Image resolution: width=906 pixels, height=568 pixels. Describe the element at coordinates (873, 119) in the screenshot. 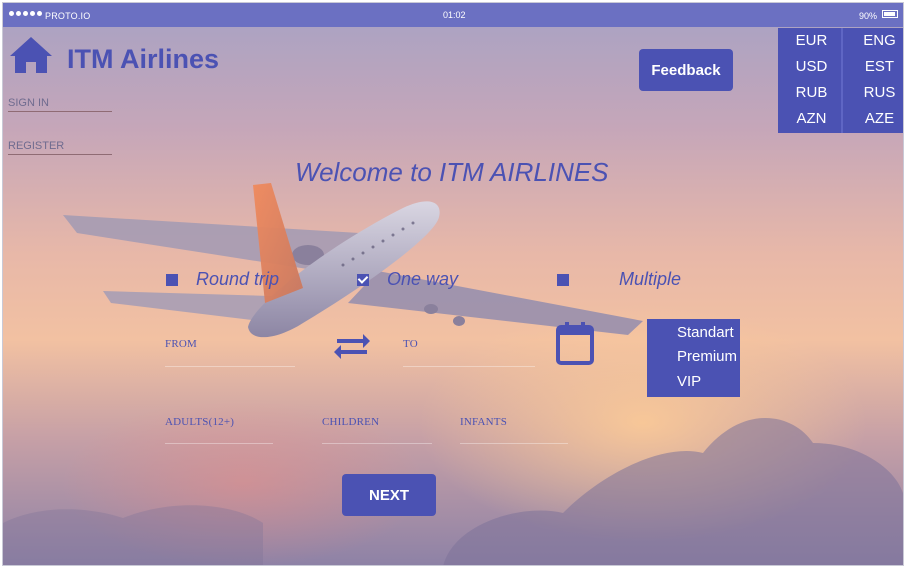

I see `language-option: AZE` at that location.